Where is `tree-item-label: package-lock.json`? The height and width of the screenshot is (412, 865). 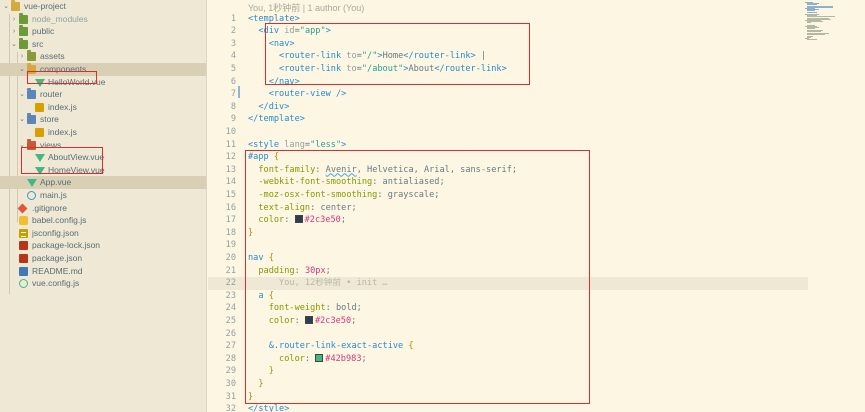
tree-item-label: package-lock.json is located at coordinates (66, 245).